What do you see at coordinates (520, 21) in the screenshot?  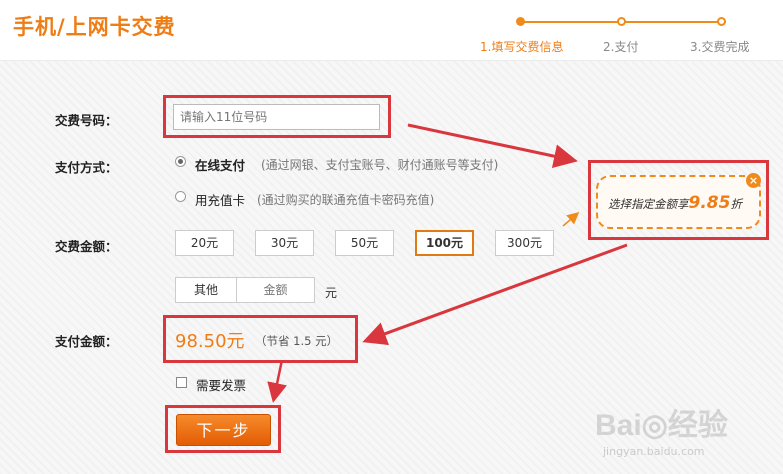 I see `step-1-dot` at bounding box center [520, 21].